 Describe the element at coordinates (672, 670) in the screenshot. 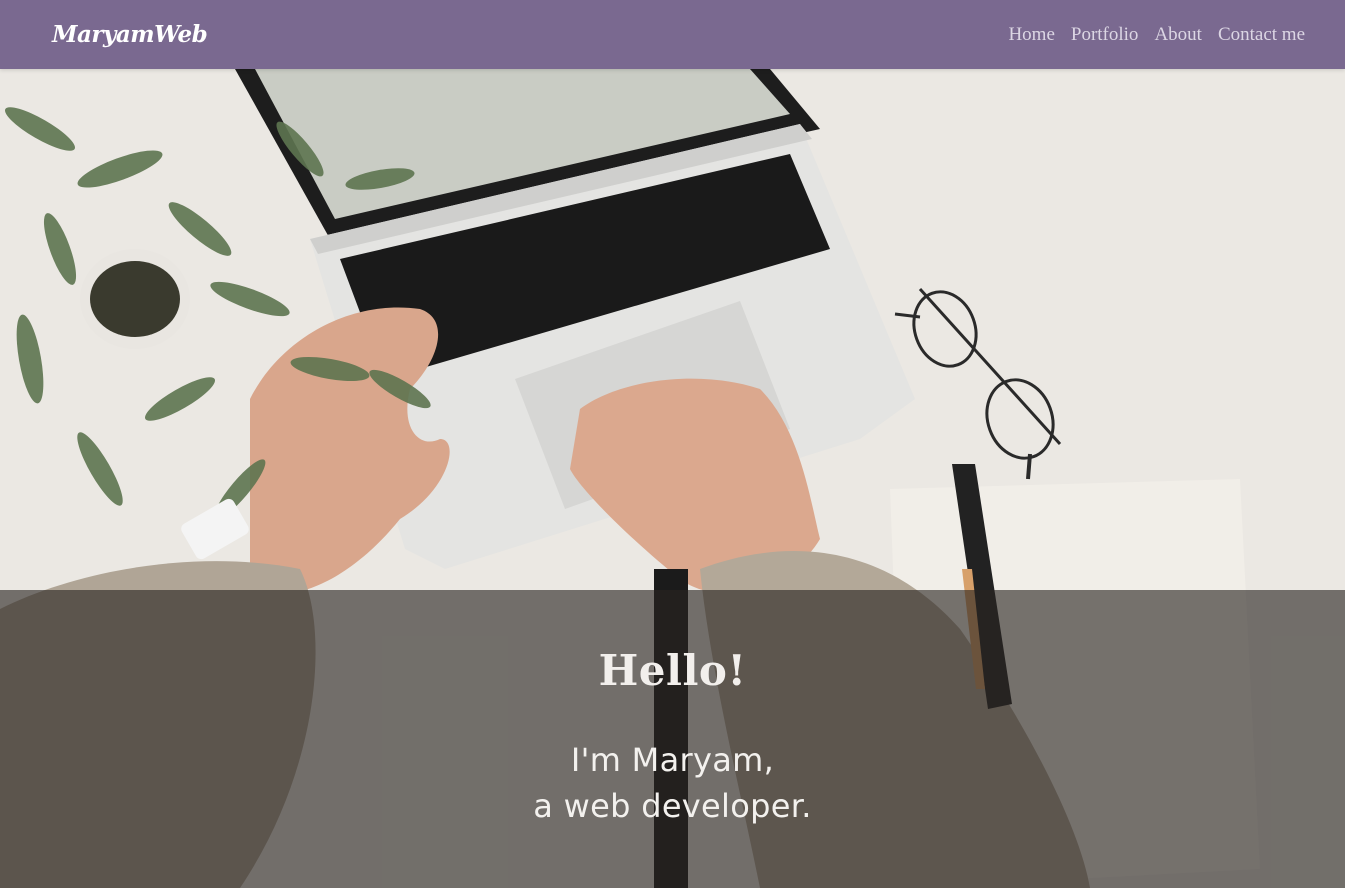

I see `hero-heading: Hello!` at that location.